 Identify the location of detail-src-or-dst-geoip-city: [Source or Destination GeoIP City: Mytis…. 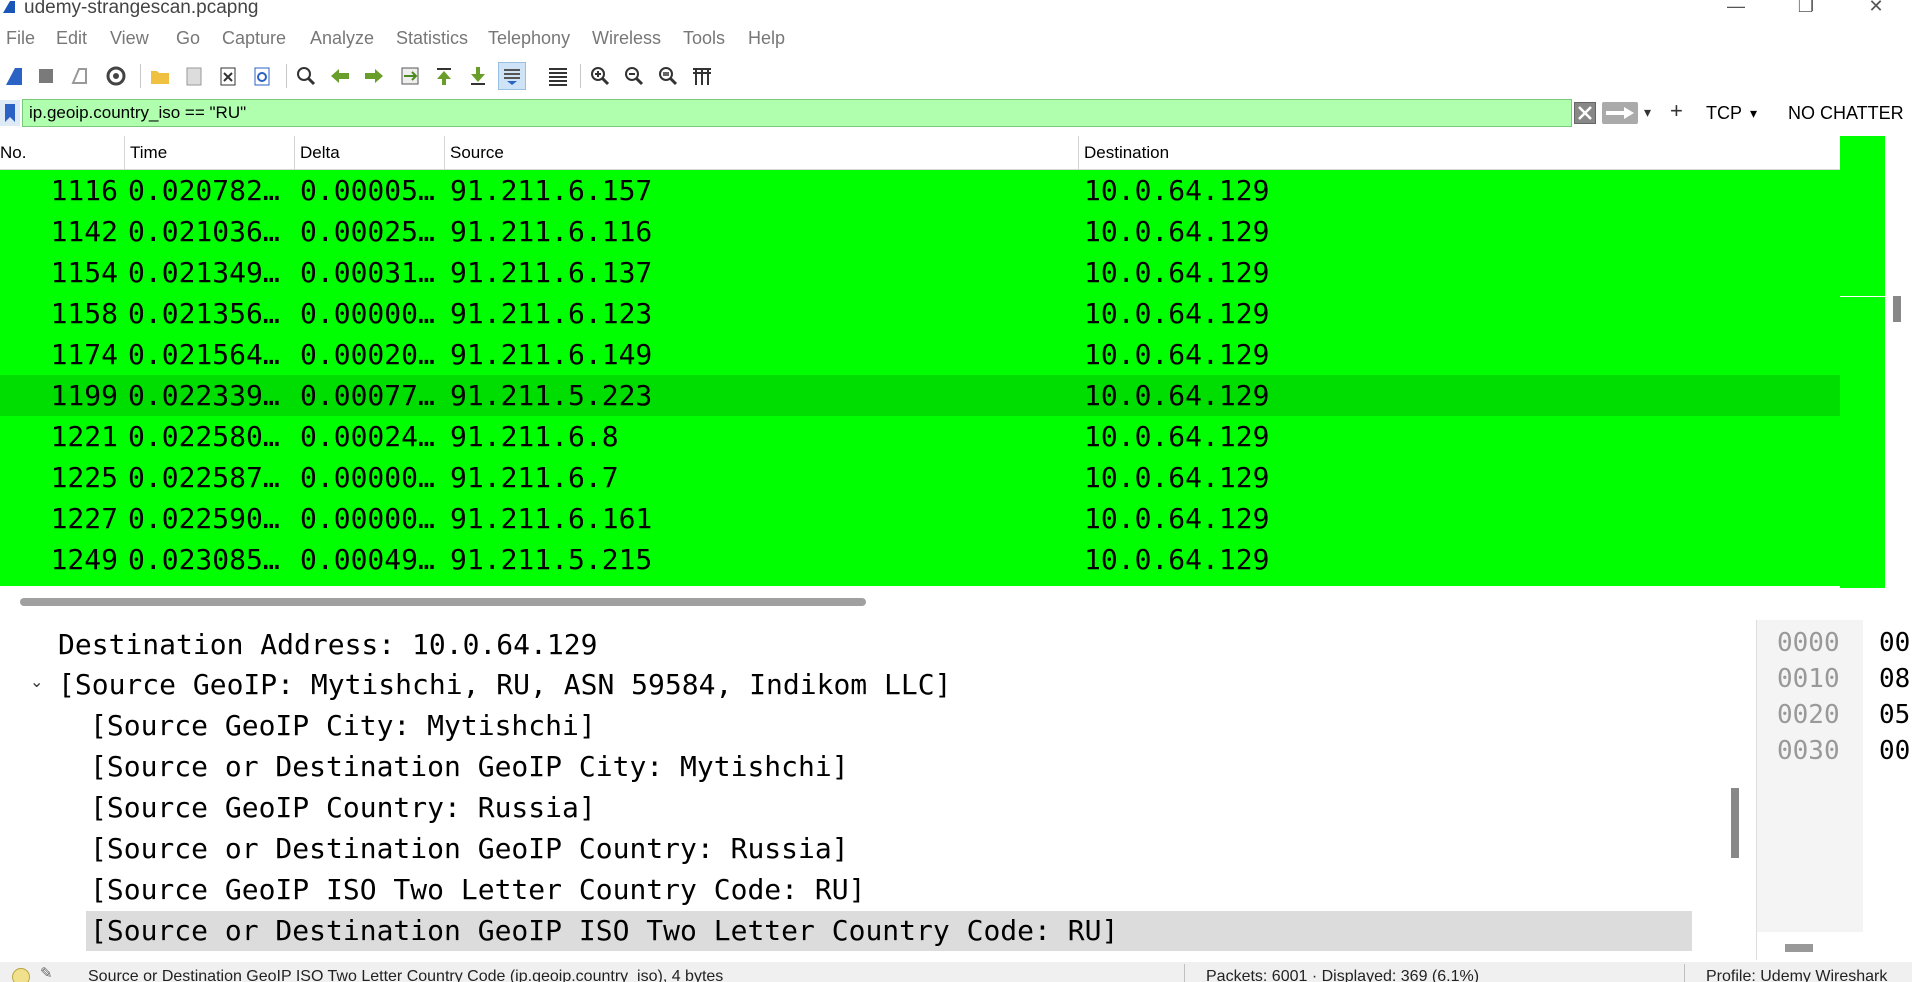
(469, 767).